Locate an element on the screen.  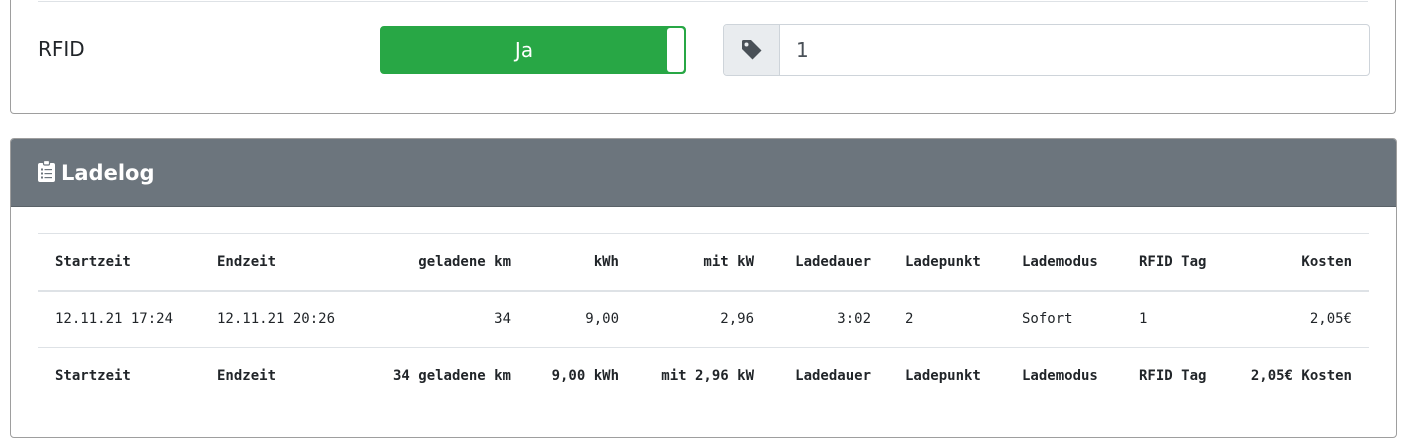
footer-mit-kw: mit 2,96 kW is located at coordinates (707, 376).